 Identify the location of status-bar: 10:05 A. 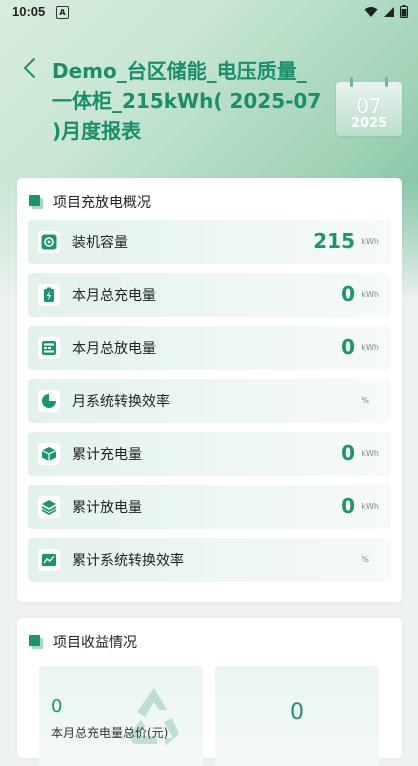
(209, 13).